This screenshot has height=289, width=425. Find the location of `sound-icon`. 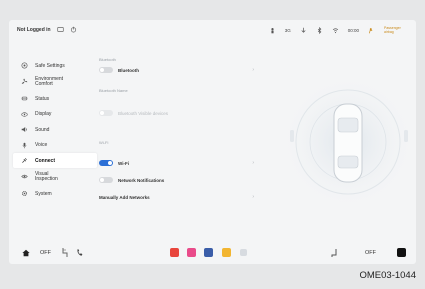

sound-icon is located at coordinates (24, 129).